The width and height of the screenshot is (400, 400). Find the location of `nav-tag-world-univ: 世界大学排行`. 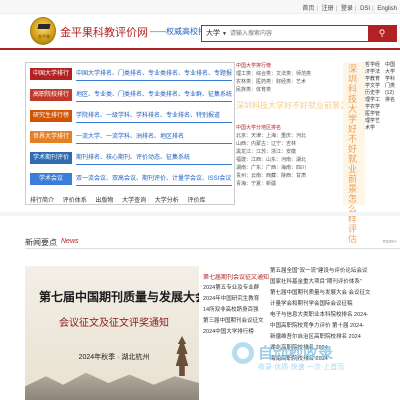

nav-tag-world-univ: 世界大学排行 is located at coordinates (51, 137).